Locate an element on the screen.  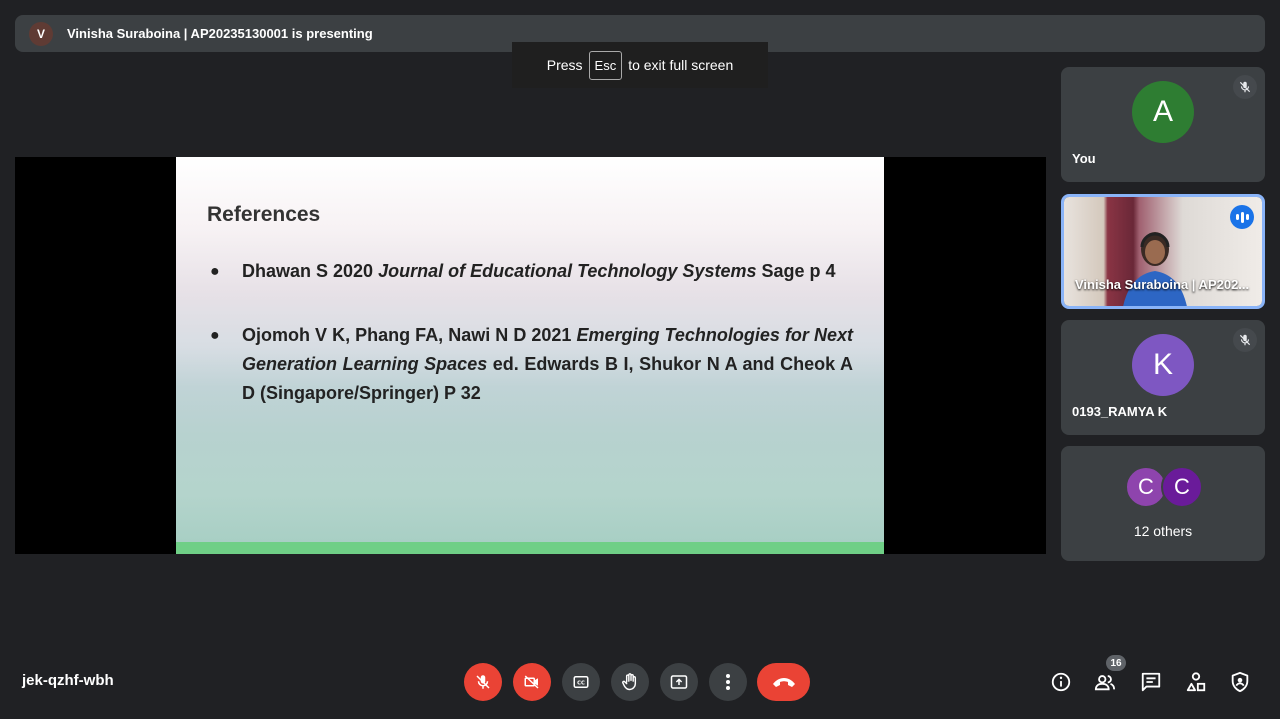
others-avatar-stack: C C is located at coordinates (1170, 488).